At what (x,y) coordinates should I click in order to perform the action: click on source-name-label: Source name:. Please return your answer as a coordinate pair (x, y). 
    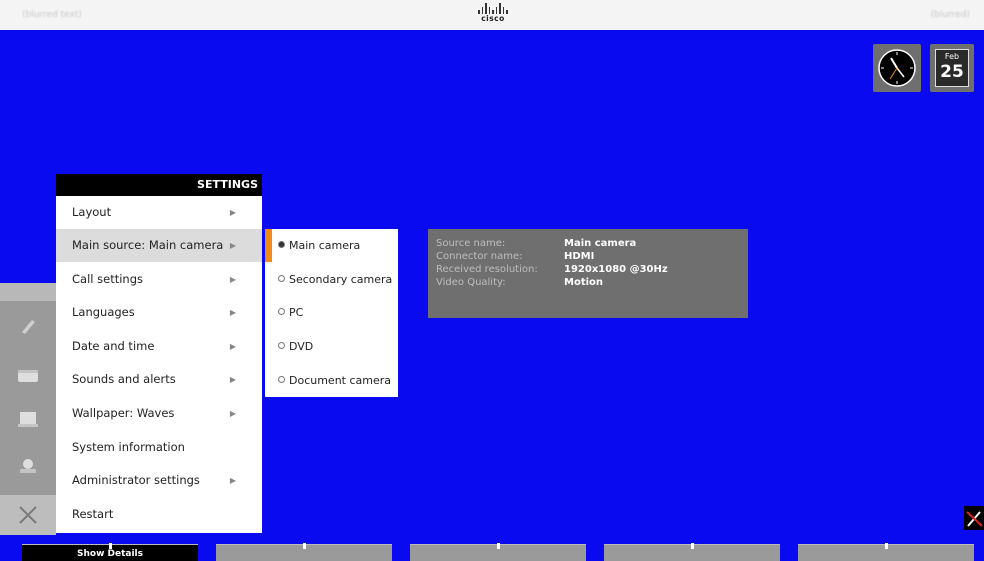
    Looking at the image, I should click on (471, 243).